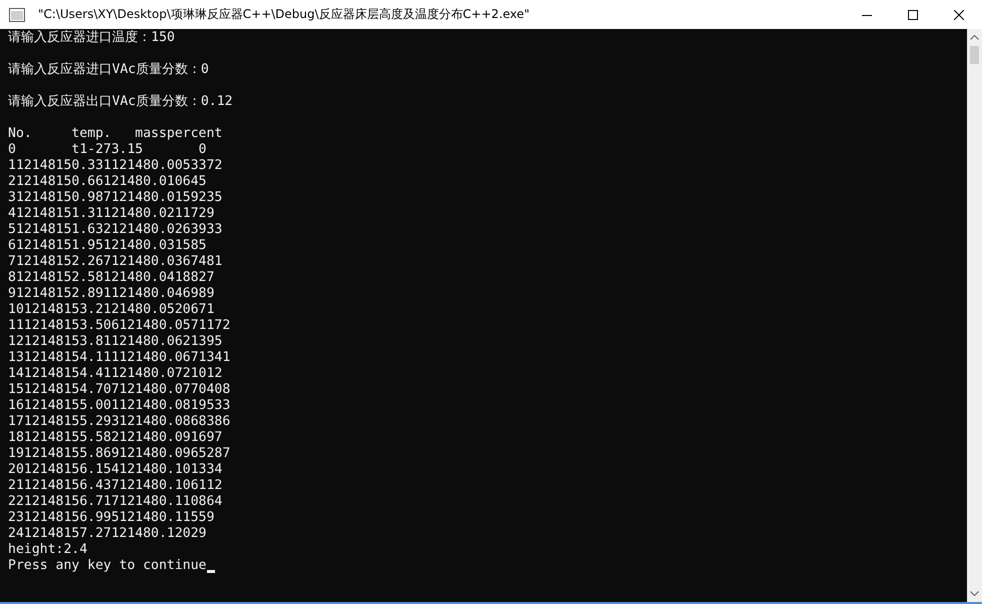 The width and height of the screenshot is (982, 604). I want to click on output-row-line: 1512148154.707121480.0770408, so click(120, 390).